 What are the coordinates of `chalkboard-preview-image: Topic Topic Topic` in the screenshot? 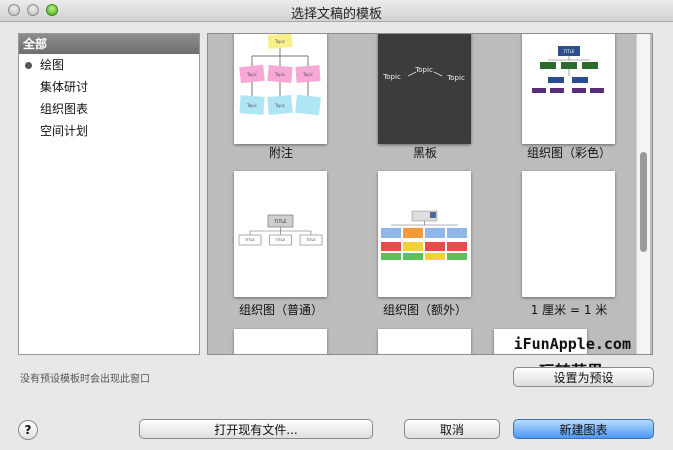 It's located at (424, 89).